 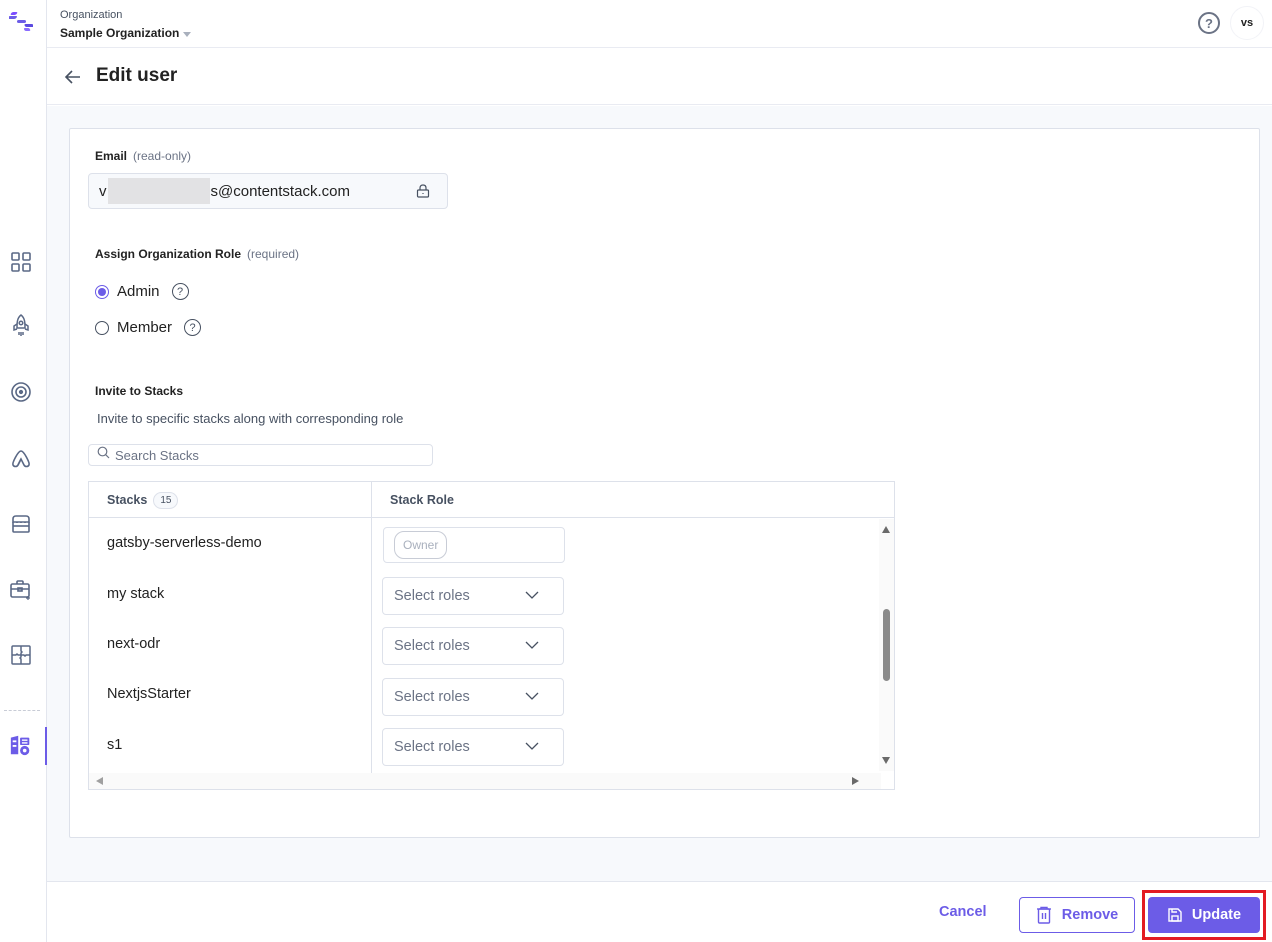 I want to click on page-title: Edit user, so click(x=137, y=75).